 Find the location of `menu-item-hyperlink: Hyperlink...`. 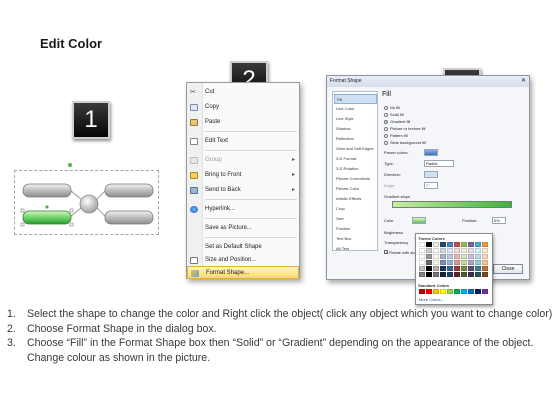

menu-item-hyperlink: Hyperlink... is located at coordinates (243, 209).